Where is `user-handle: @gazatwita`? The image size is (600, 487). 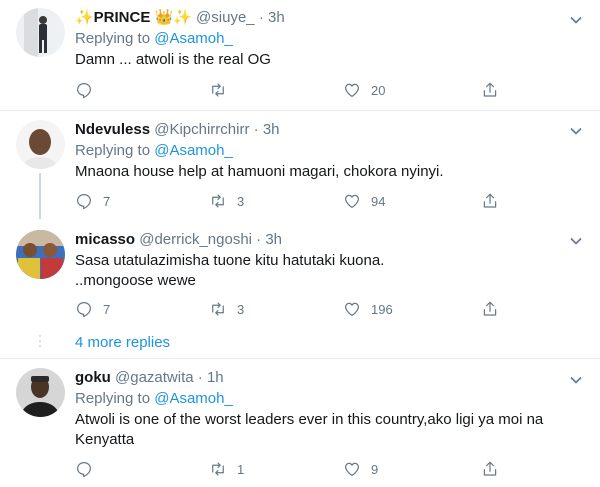
user-handle: @gazatwita is located at coordinates (154, 377).